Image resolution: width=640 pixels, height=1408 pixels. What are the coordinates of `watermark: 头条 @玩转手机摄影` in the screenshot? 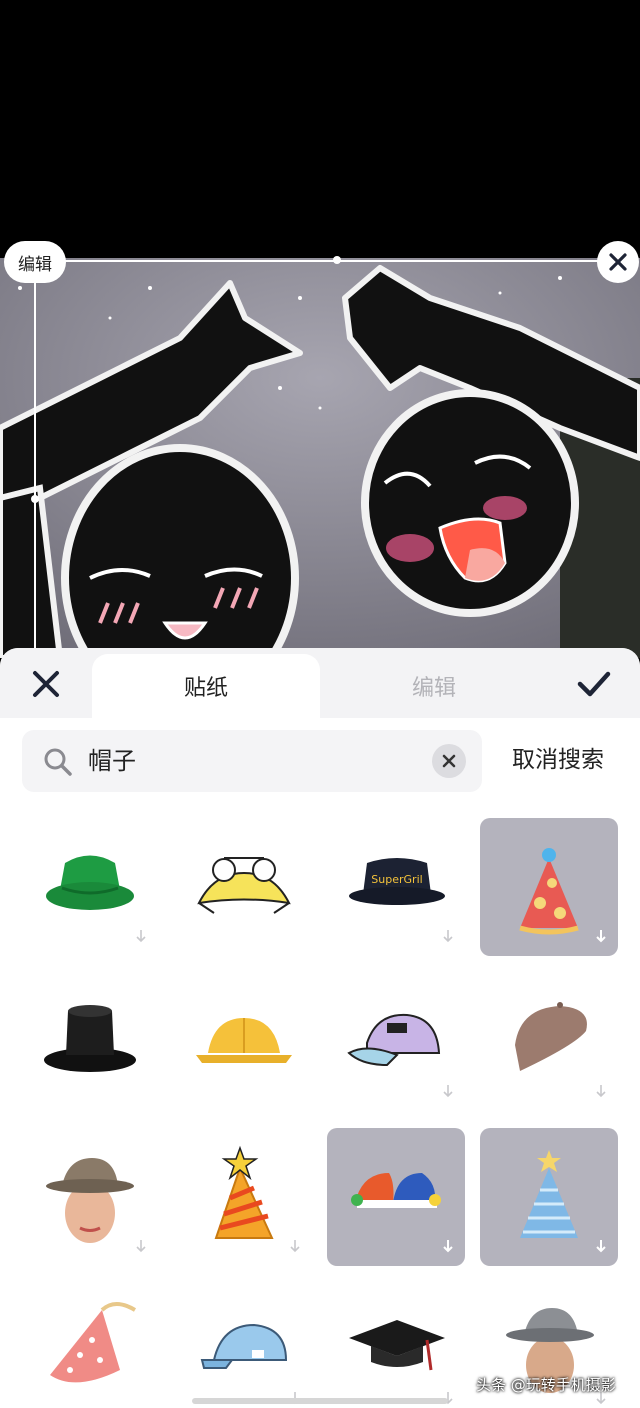 It's located at (546, 1385).